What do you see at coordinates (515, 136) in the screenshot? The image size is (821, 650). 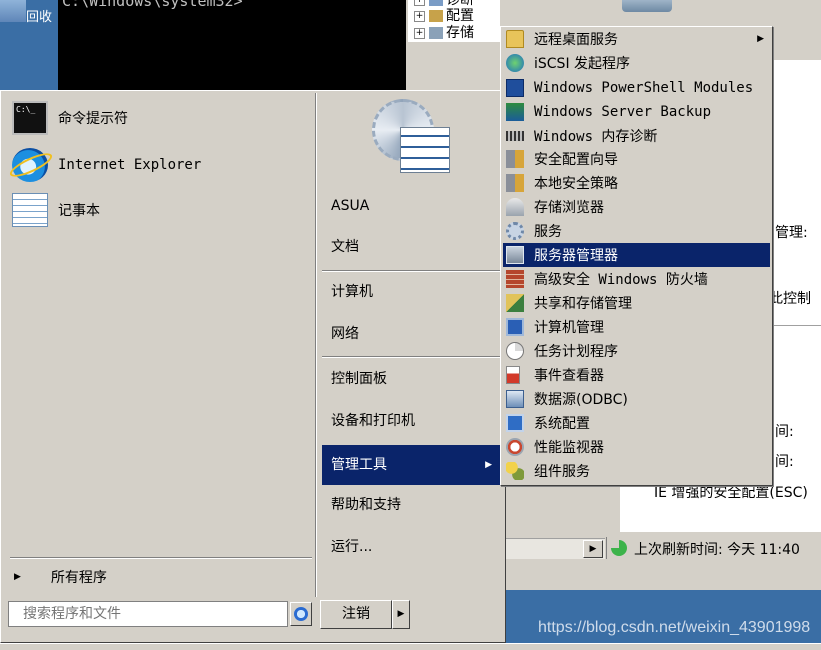 I see `memory-icon` at bounding box center [515, 136].